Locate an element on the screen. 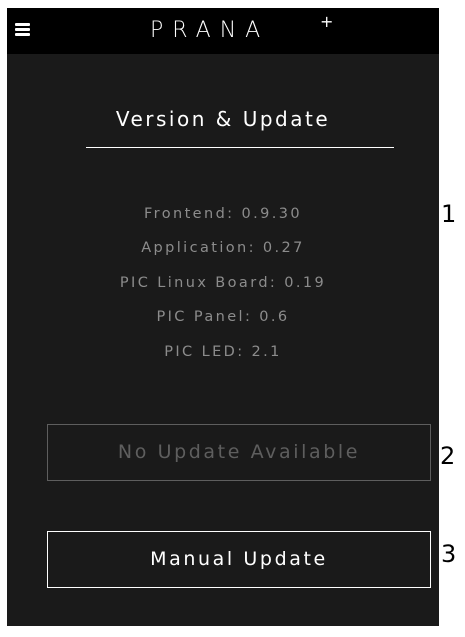  version-pic-panel: PIC Panel: 0.6 is located at coordinates (223, 317).